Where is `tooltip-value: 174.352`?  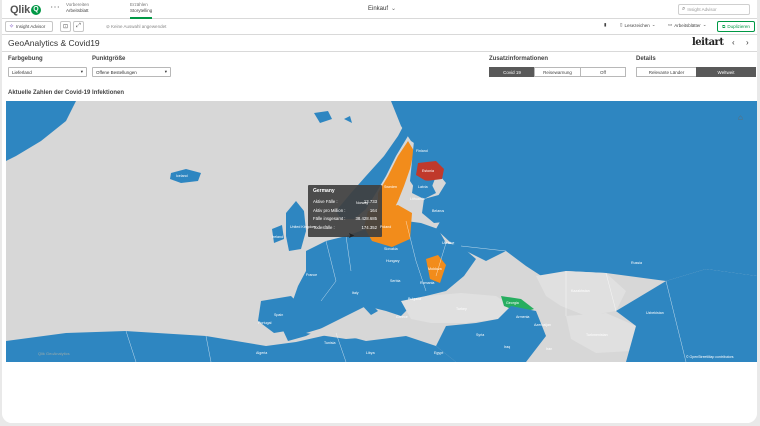
tooltip-value: 174.352 is located at coordinates (369, 227).